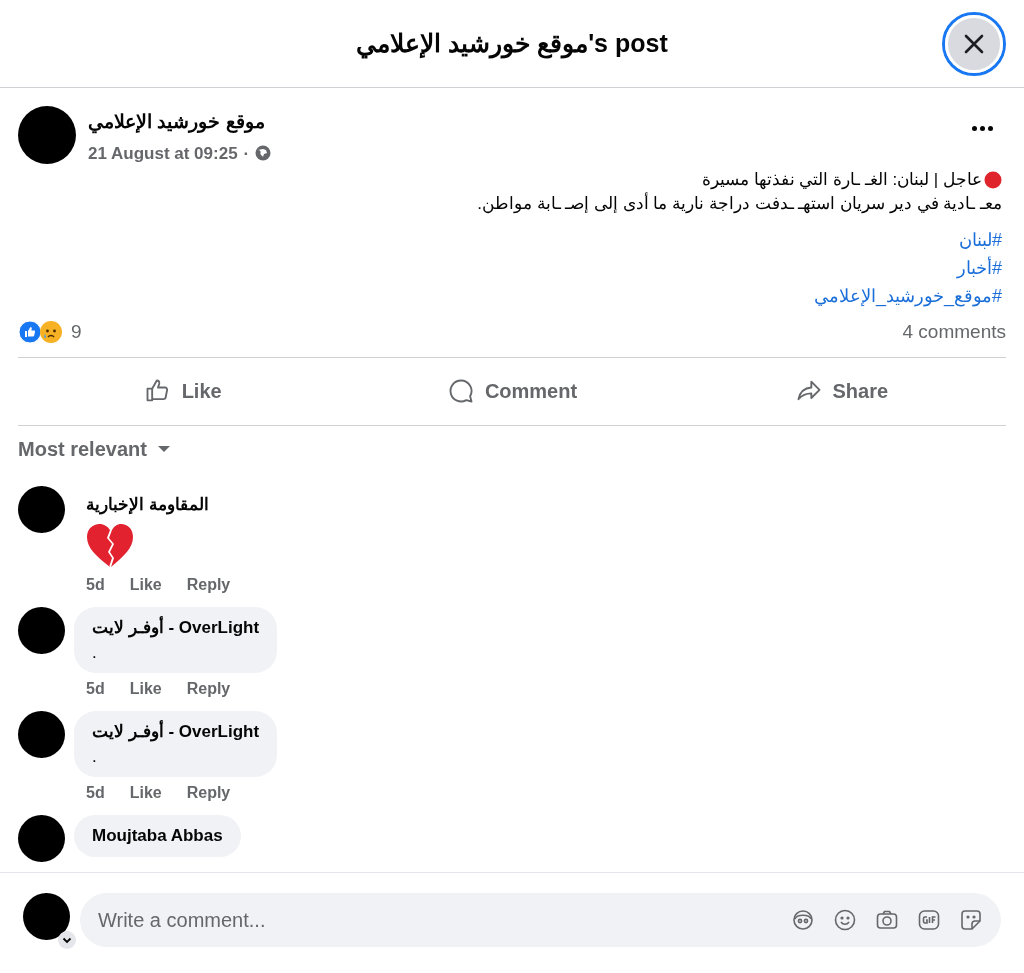 Image resolution: width=1024 pixels, height=973 pixels. What do you see at coordinates (163, 153) in the screenshot?
I see `post-time: 21 August at 09:25` at bounding box center [163, 153].